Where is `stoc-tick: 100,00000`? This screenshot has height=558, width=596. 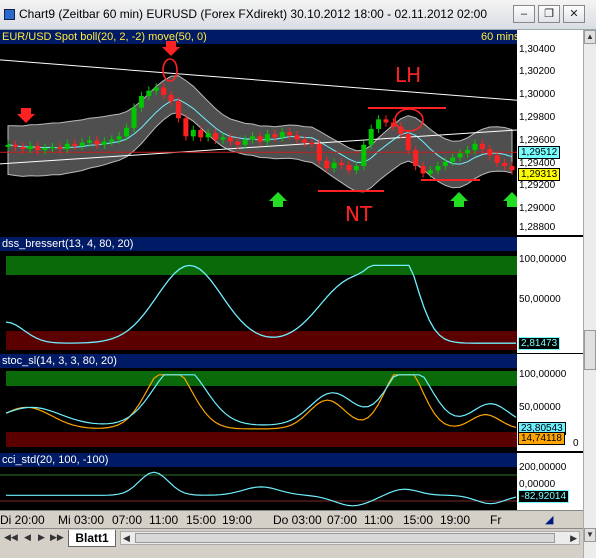
stoc-tick: 100,00000 is located at coordinates (543, 374).